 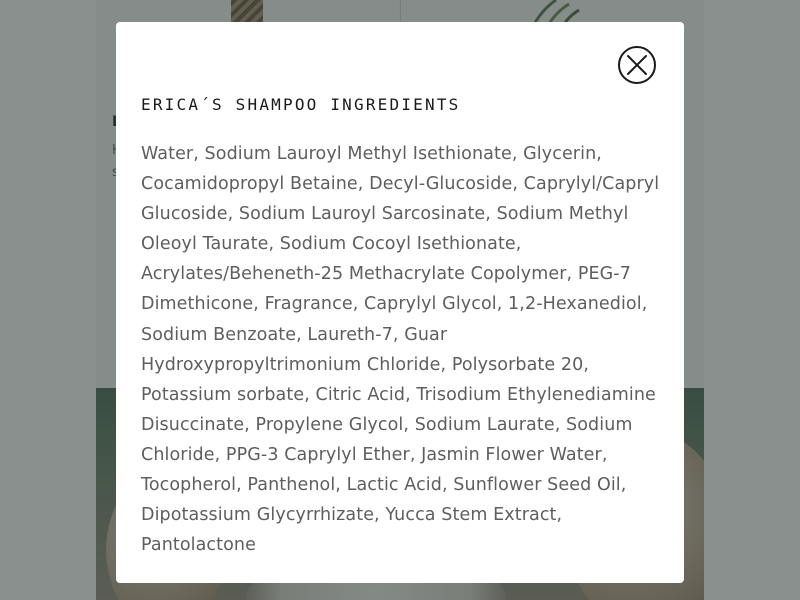 I want to click on close-button, so click(x=637, y=65).